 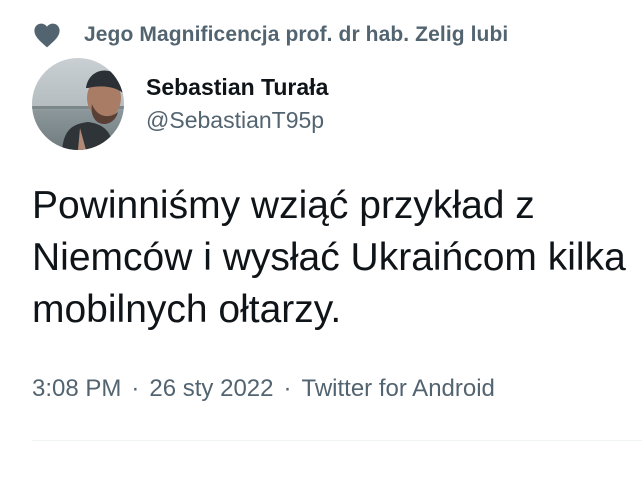 What do you see at coordinates (47, 35) in the screenshot?
I see `heart-icon` at bounding box center [47, 35].